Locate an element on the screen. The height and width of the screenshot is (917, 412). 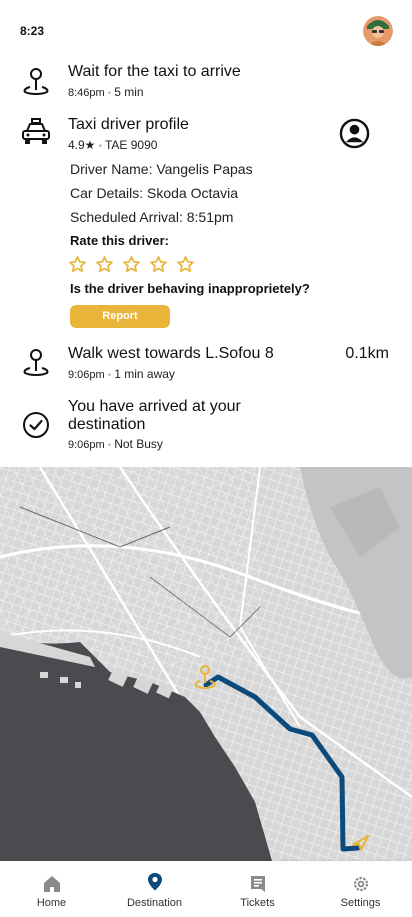
step-title-line1: You have arrived at your is located at coordinates (154, 406).